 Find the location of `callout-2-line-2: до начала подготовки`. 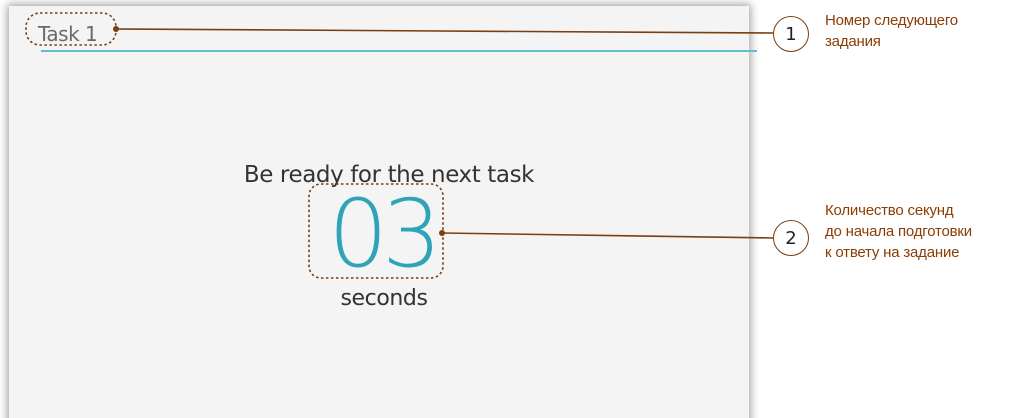

callout-2-line-2: до начала подготовки is located at coordinates (898, 231).